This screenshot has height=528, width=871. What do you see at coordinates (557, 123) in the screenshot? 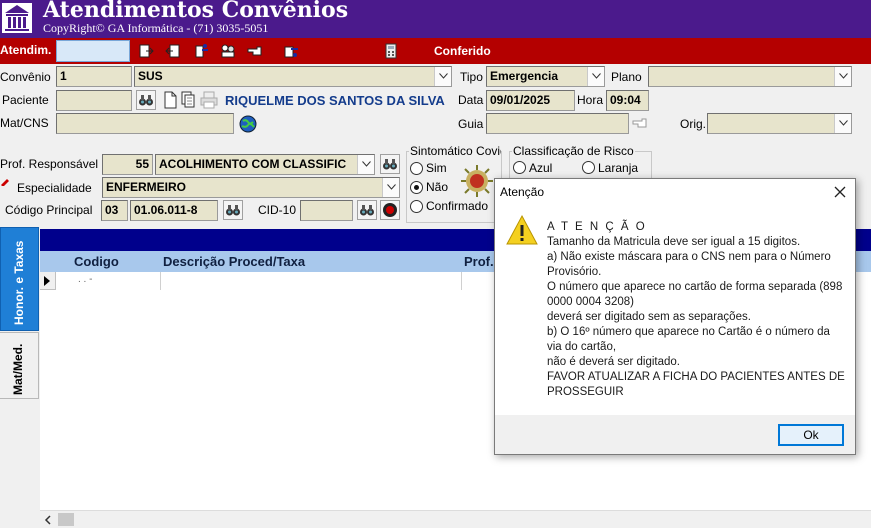
I see `guia-field` at bounding box center [557, 123].